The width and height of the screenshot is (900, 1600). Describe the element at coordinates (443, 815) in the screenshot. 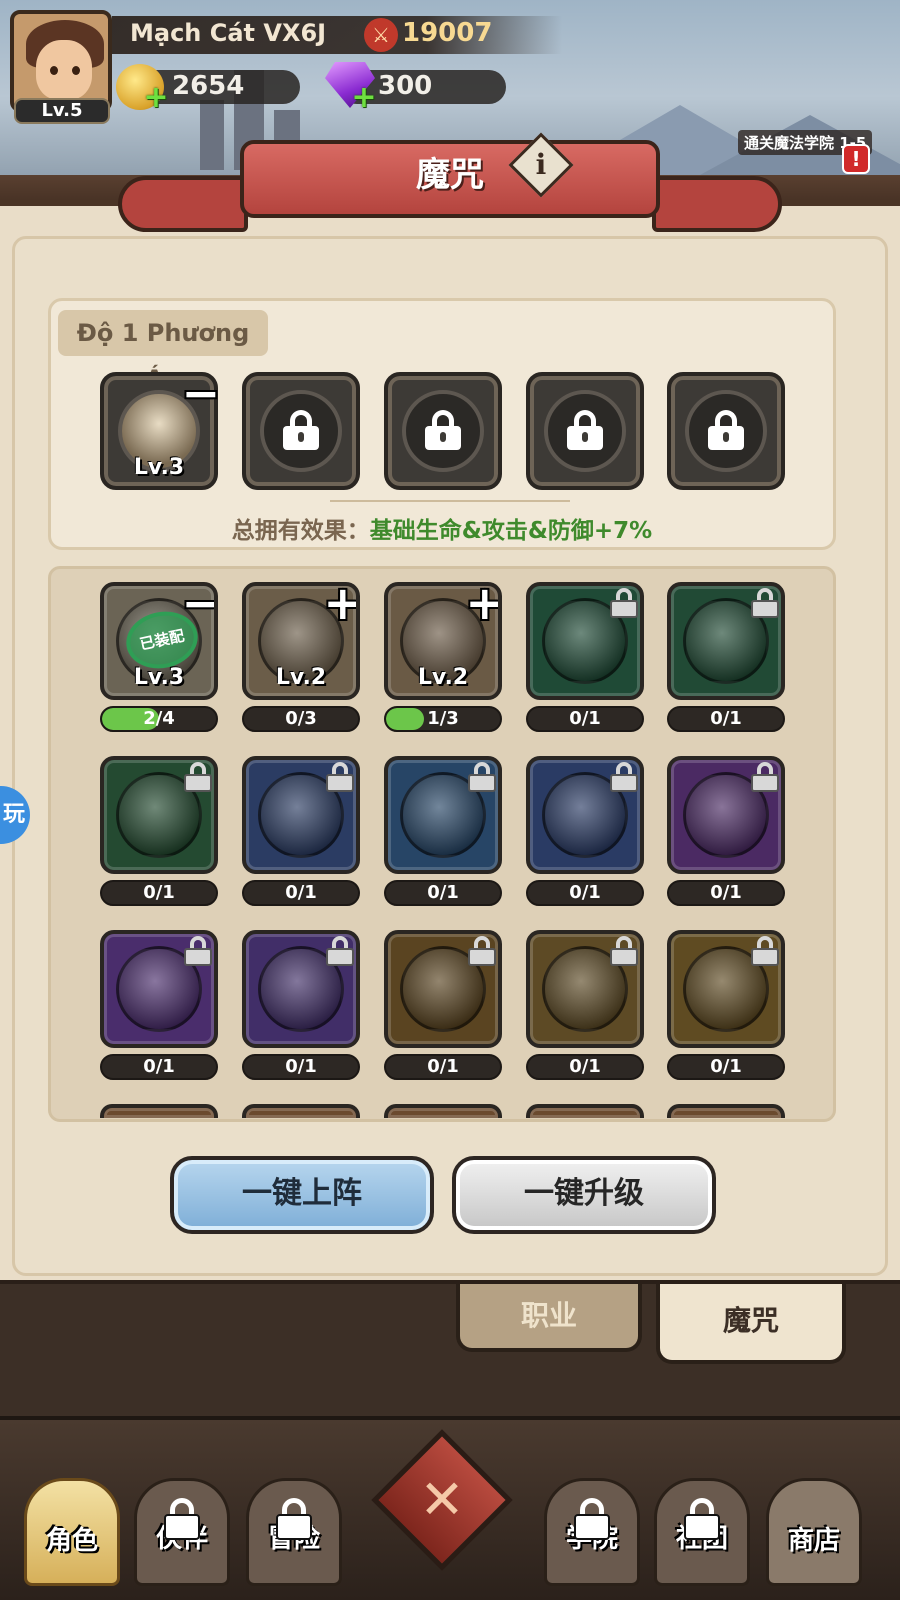

I see `spell-card-spirit-horse` at that location.